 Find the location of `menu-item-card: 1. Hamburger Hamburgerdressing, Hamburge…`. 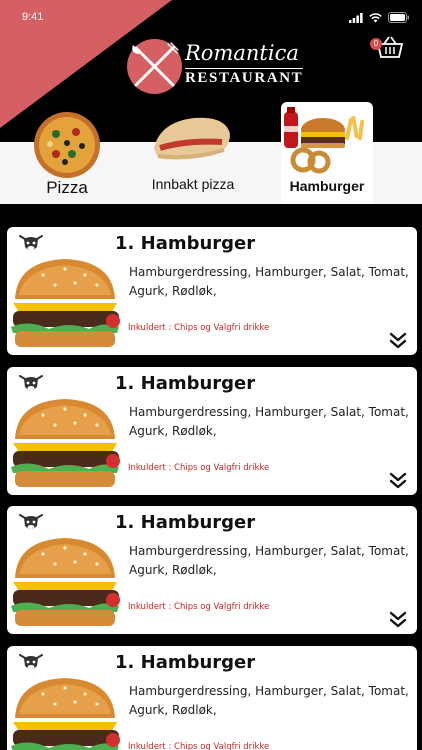

menu-item-card: 1. Hamburger Hamburgerdressing, Hamburge… is located at coordinates (212, 698).